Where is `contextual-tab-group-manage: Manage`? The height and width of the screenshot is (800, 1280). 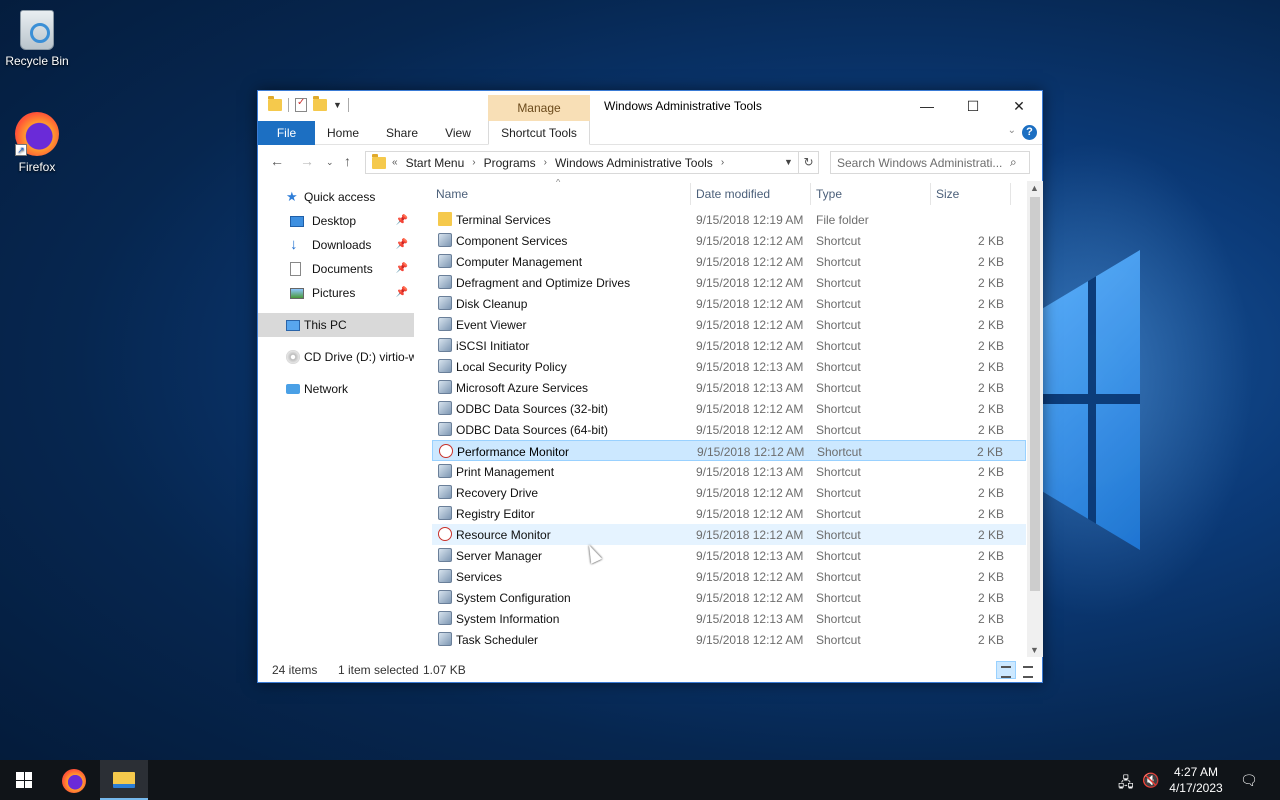 contextual-tab-group-manage: Manage is located at coordinates (539, 108).